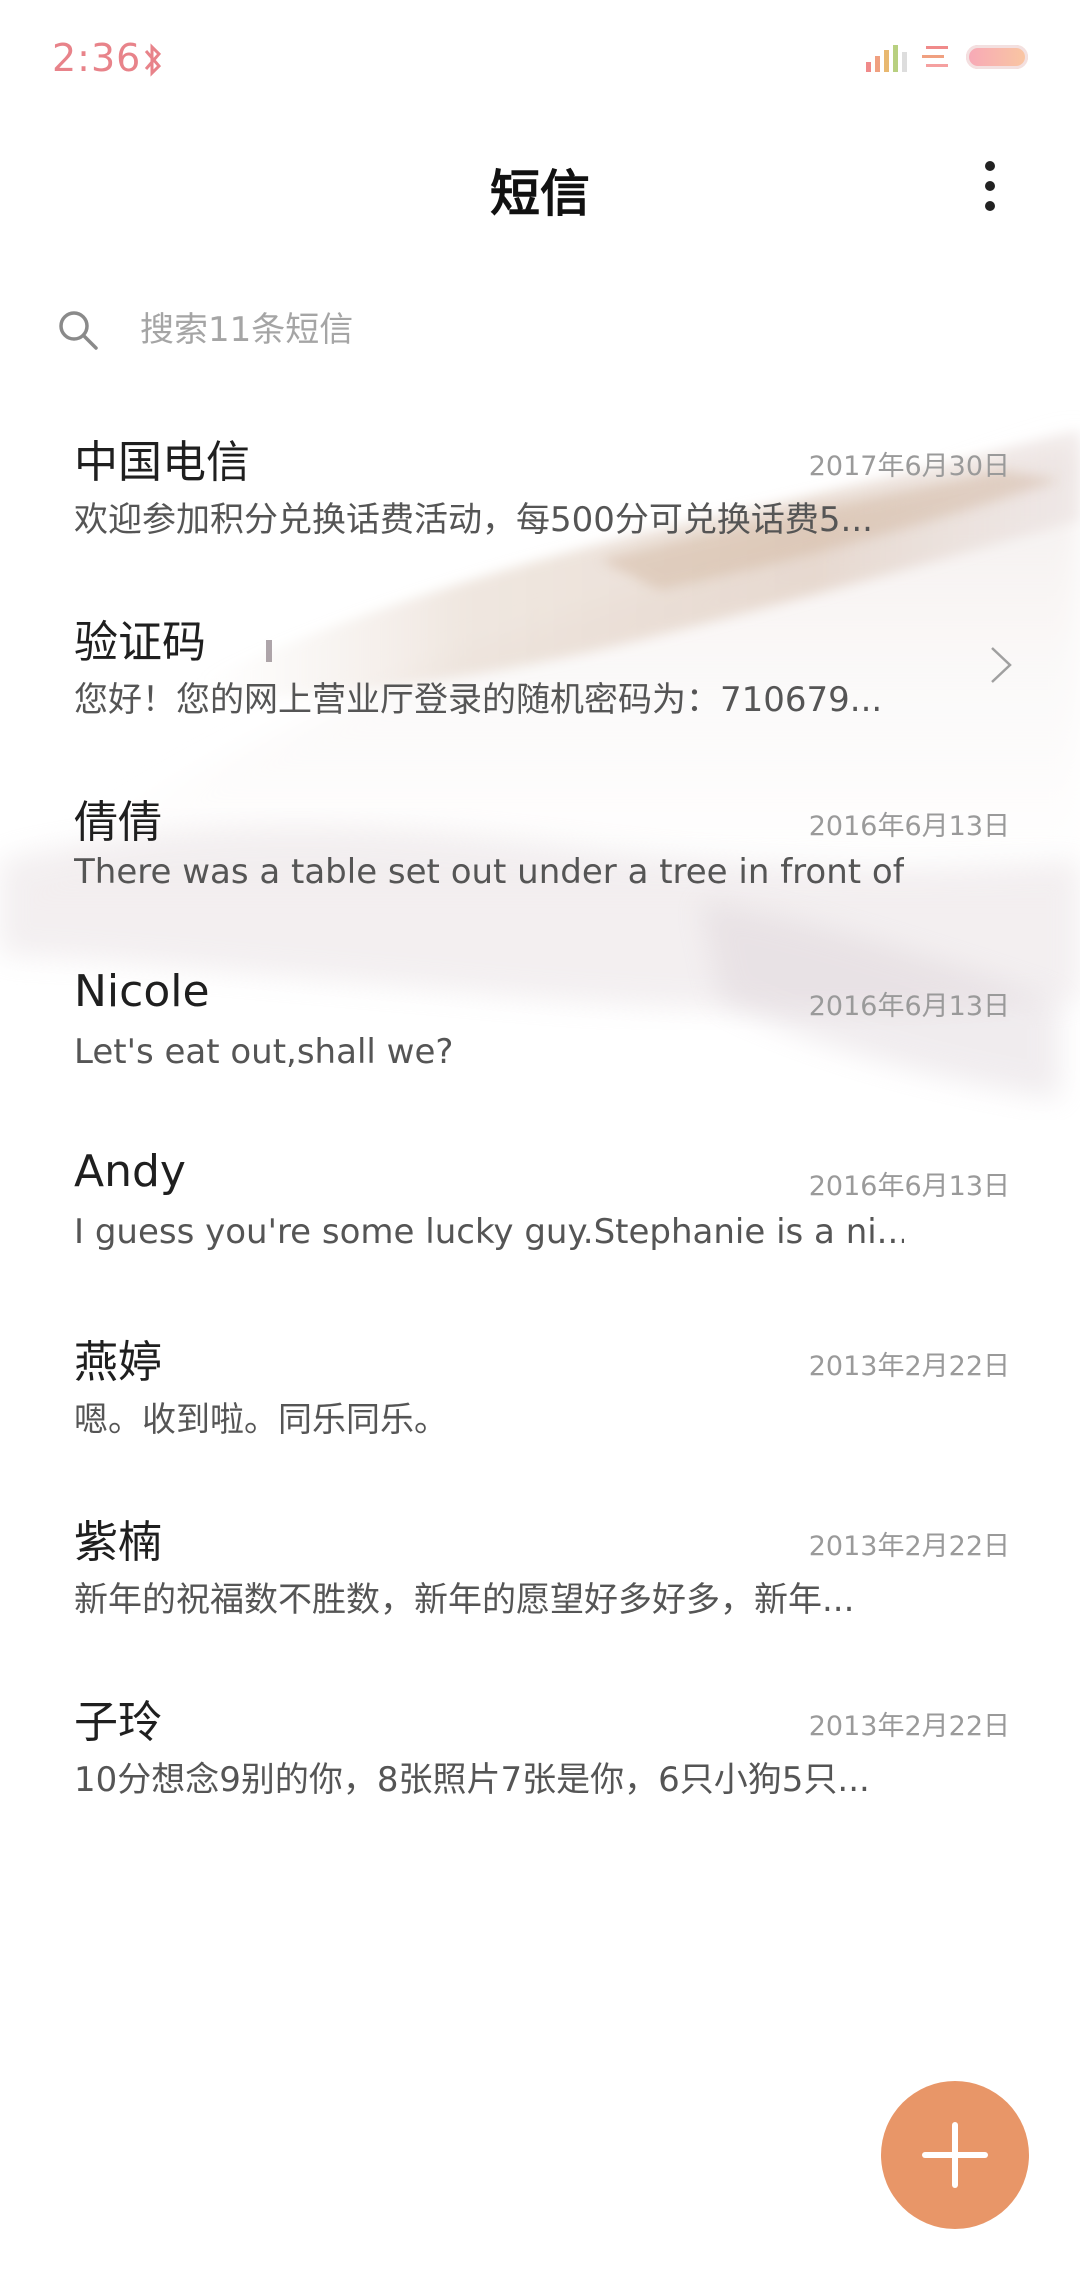 Image resolution: width=1080 pixels, height=2280 pixels. Describe the element at coordinates (540, 1400) in the screenshot. I see `conversation-item: 燕婷 2013年2月22日 嗯。收到啦。同乐同乐。` at that location.